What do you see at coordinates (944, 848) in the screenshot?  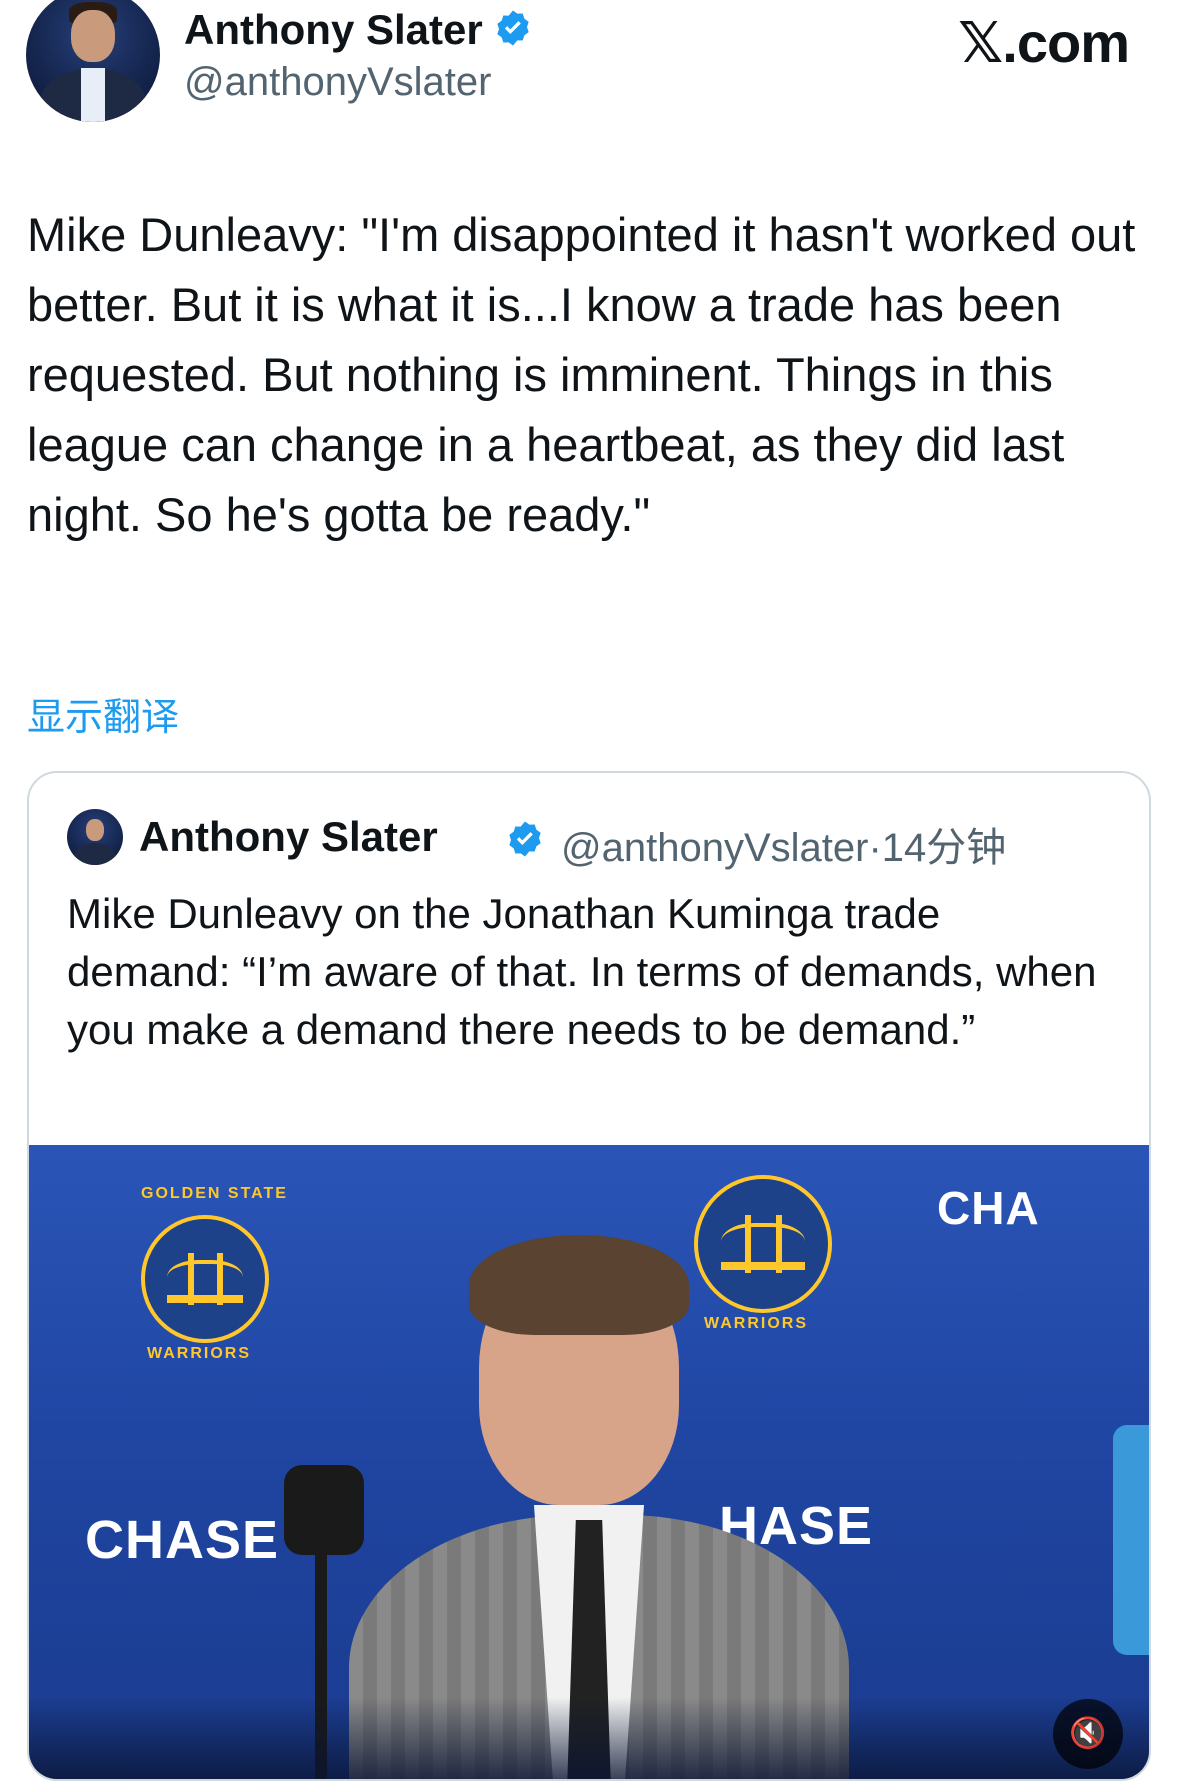 I see `quoted-timestamp: 14分钟` at bounding box center [944, 848].